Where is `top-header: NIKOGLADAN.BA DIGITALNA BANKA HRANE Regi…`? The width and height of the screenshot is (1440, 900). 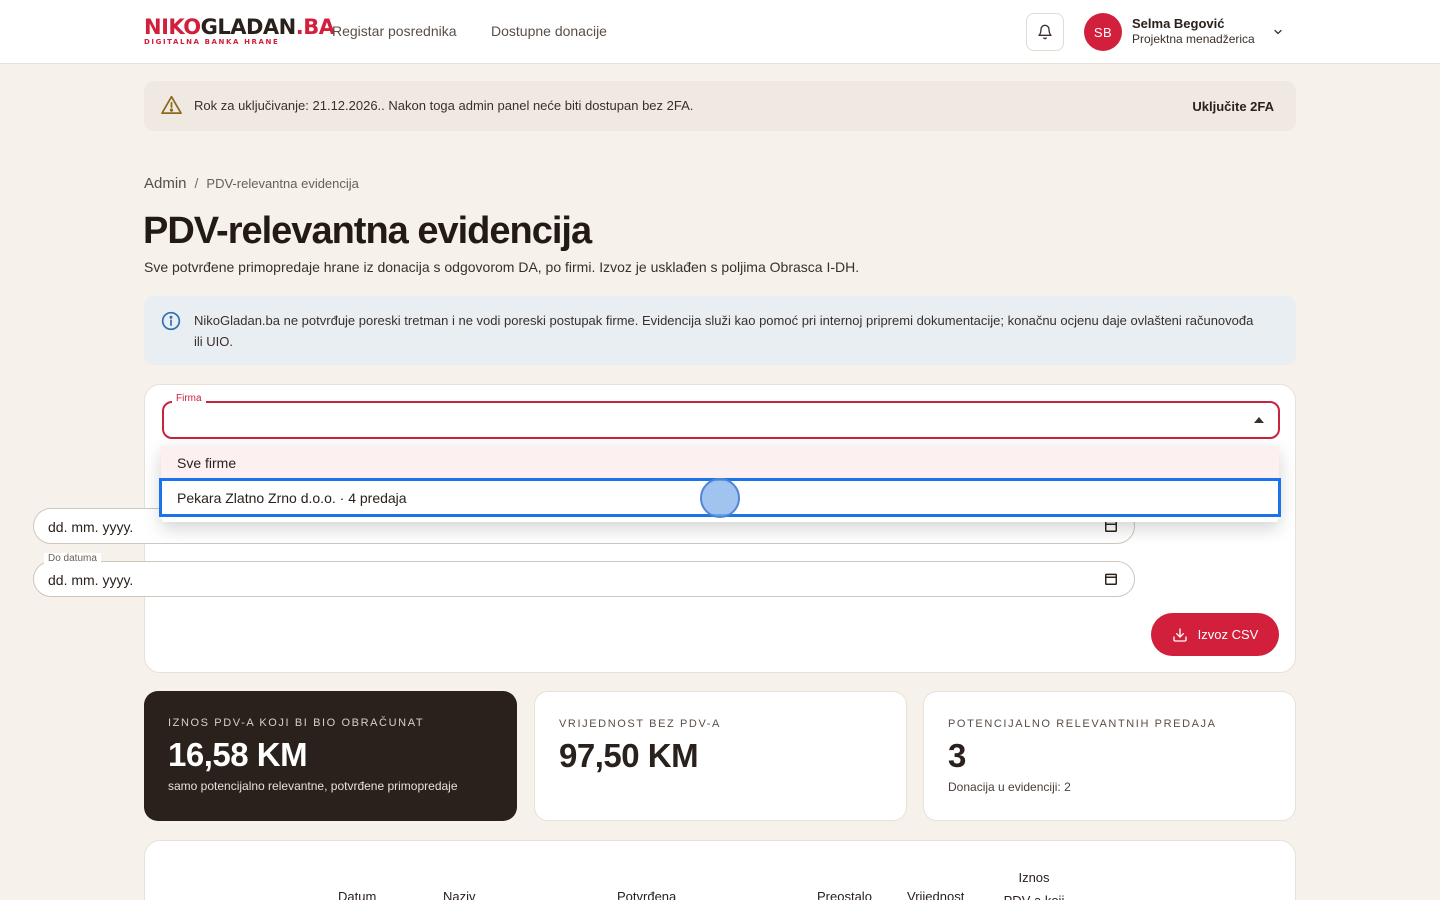 top-header: NIKOGLADAN.BA DIGITALNA BANKA HRANE Regi… is located at coordinates (720, 32).